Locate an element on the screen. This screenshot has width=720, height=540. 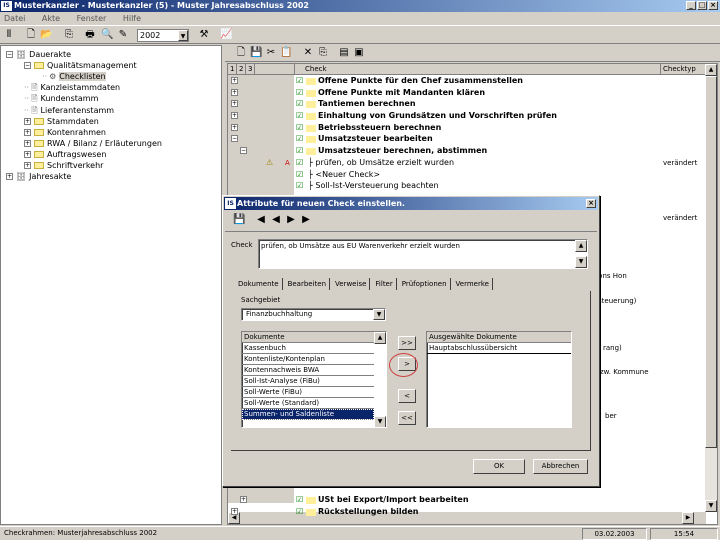
document-item: Kontennachweis BWA is located at coordinates (308, 370).